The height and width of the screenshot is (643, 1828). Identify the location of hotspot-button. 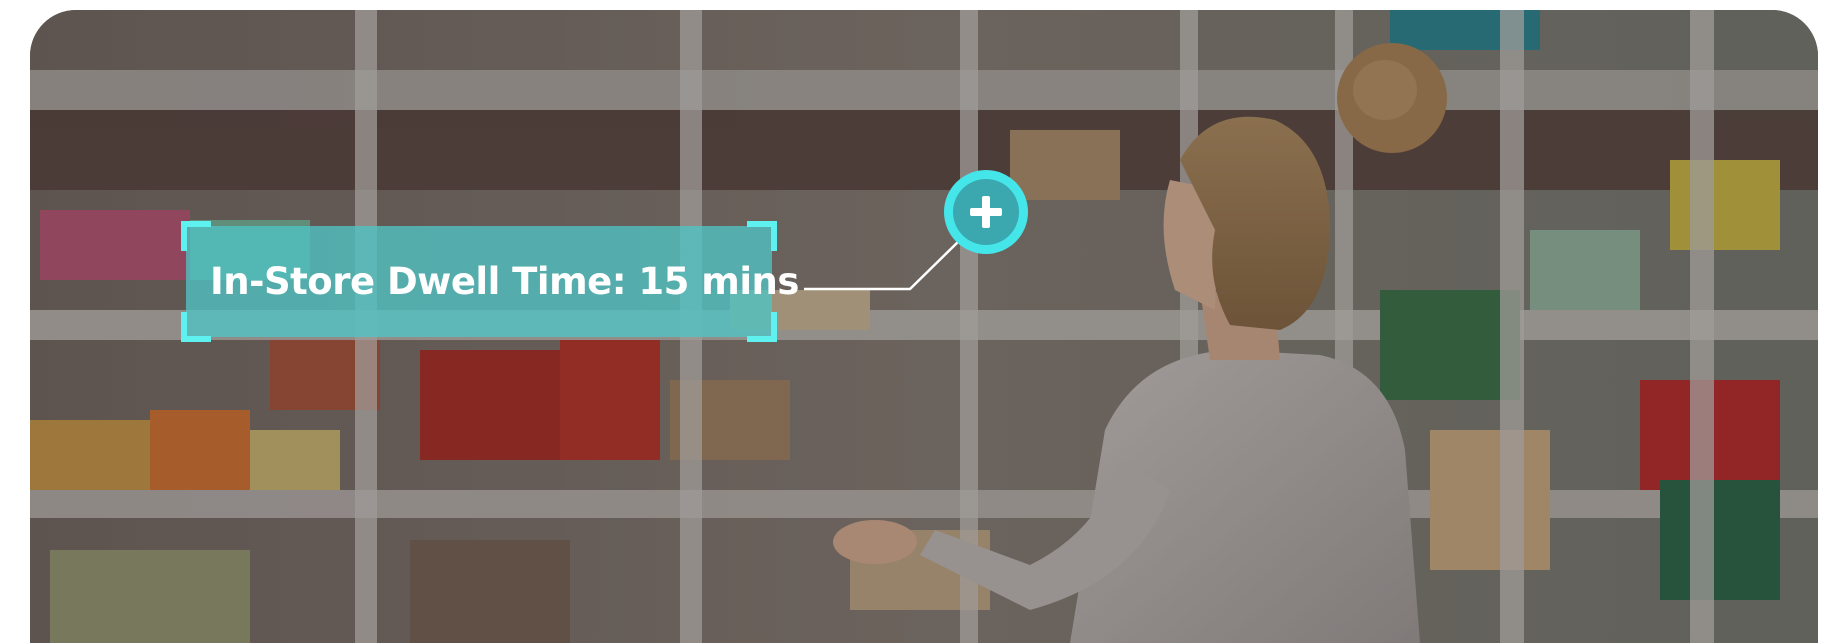
(986, 212).